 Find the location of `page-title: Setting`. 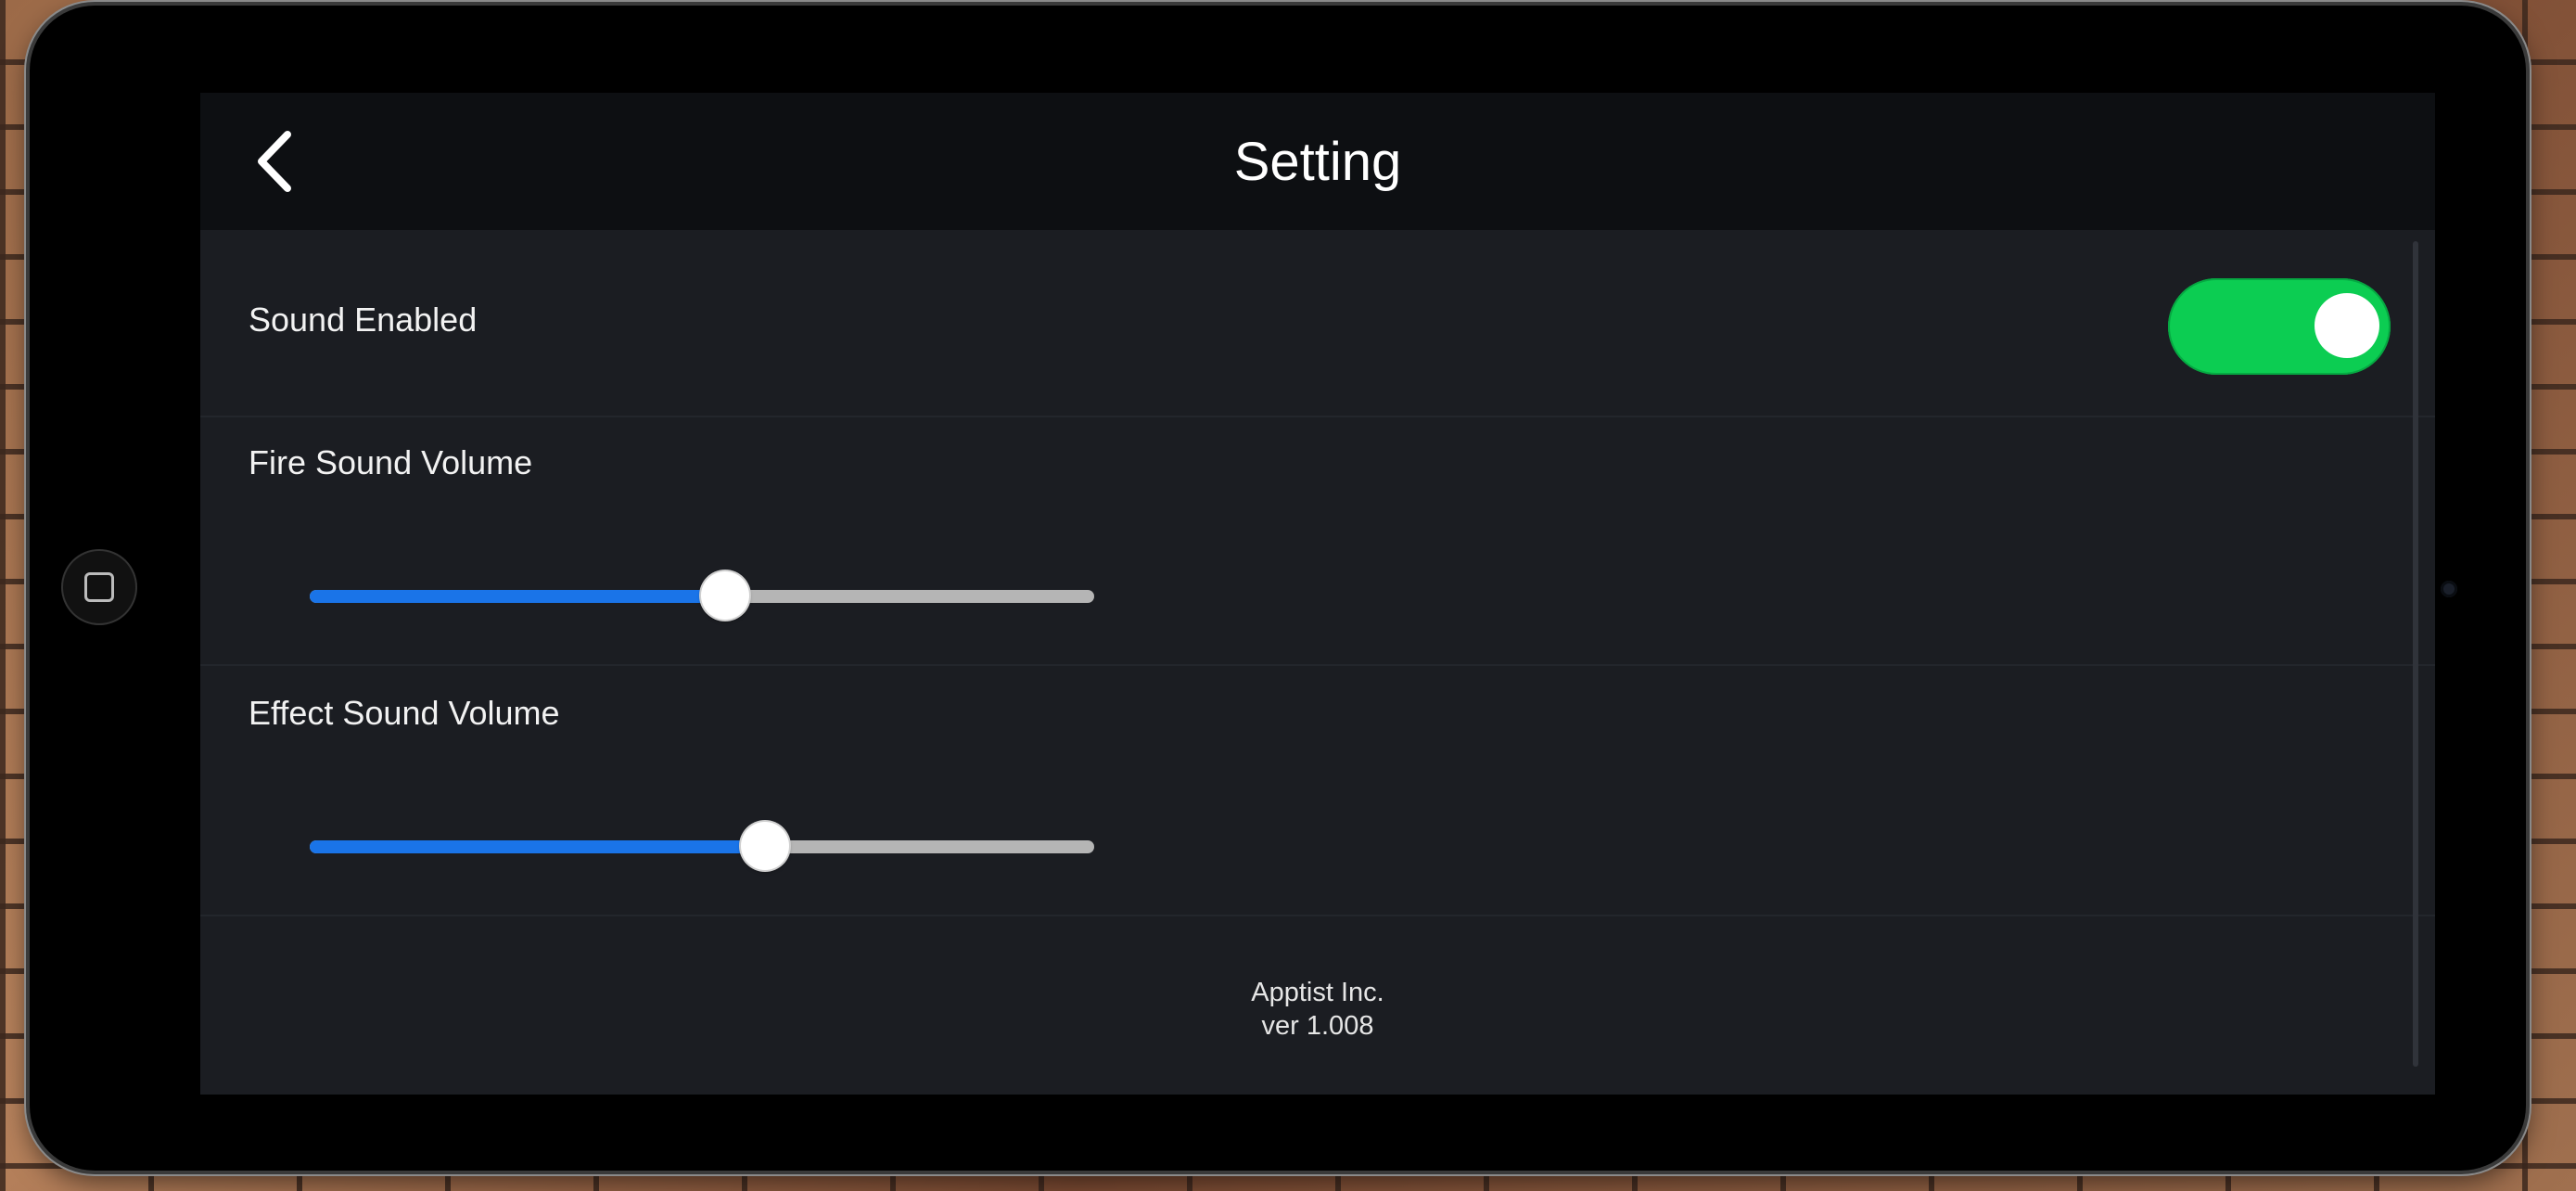

page-title: Setting is located at coordinates (1317, 161).